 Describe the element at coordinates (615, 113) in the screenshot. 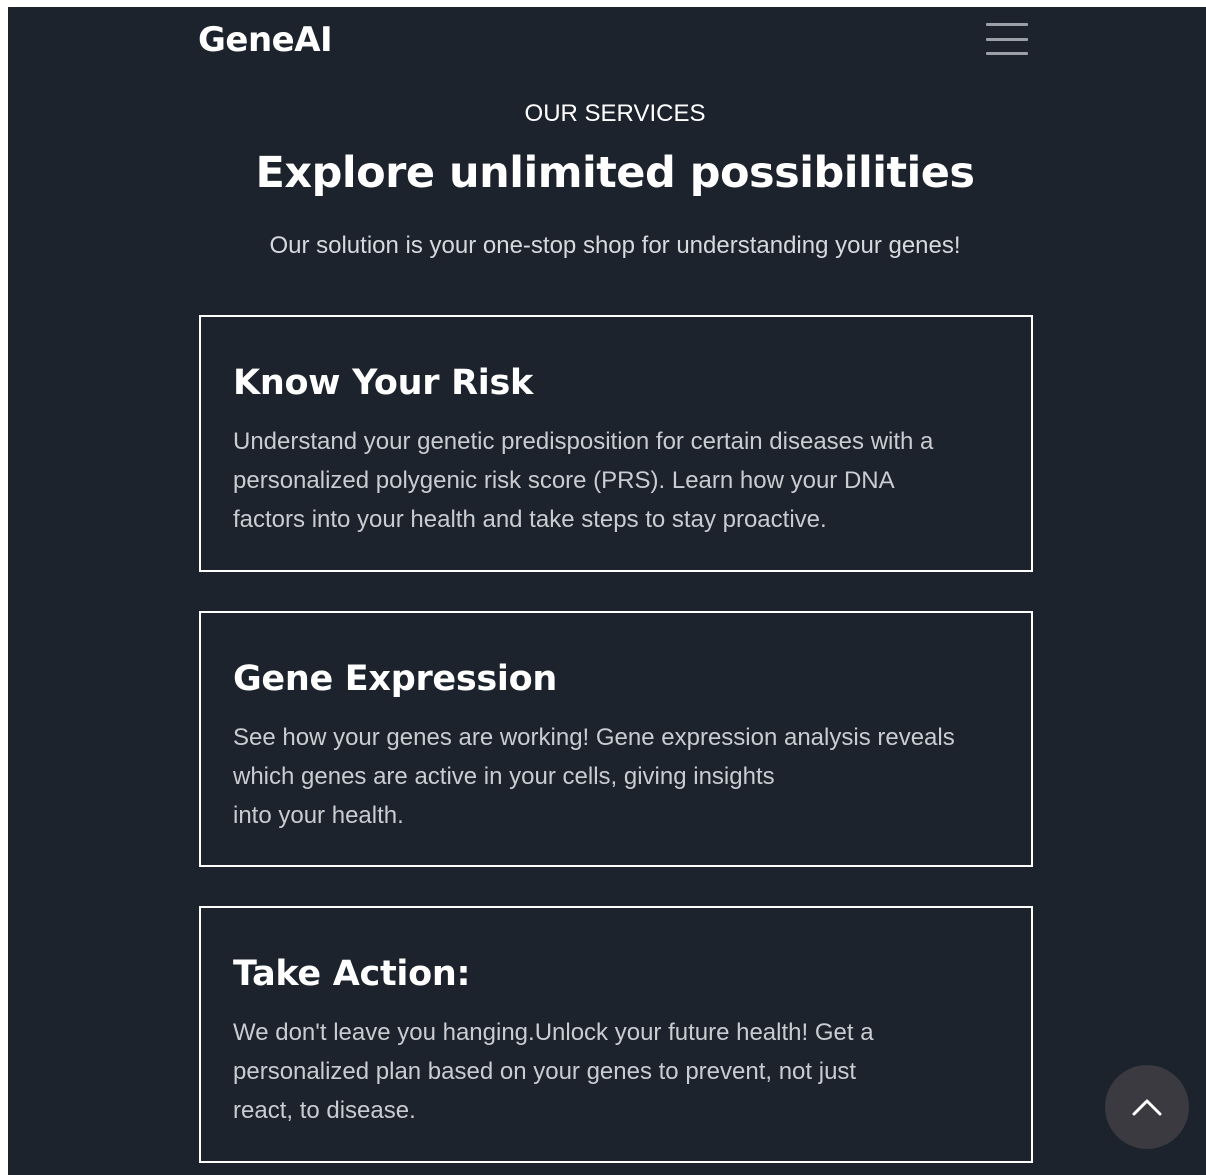

I see `section-kicker: OUR SERVICES` at that location.